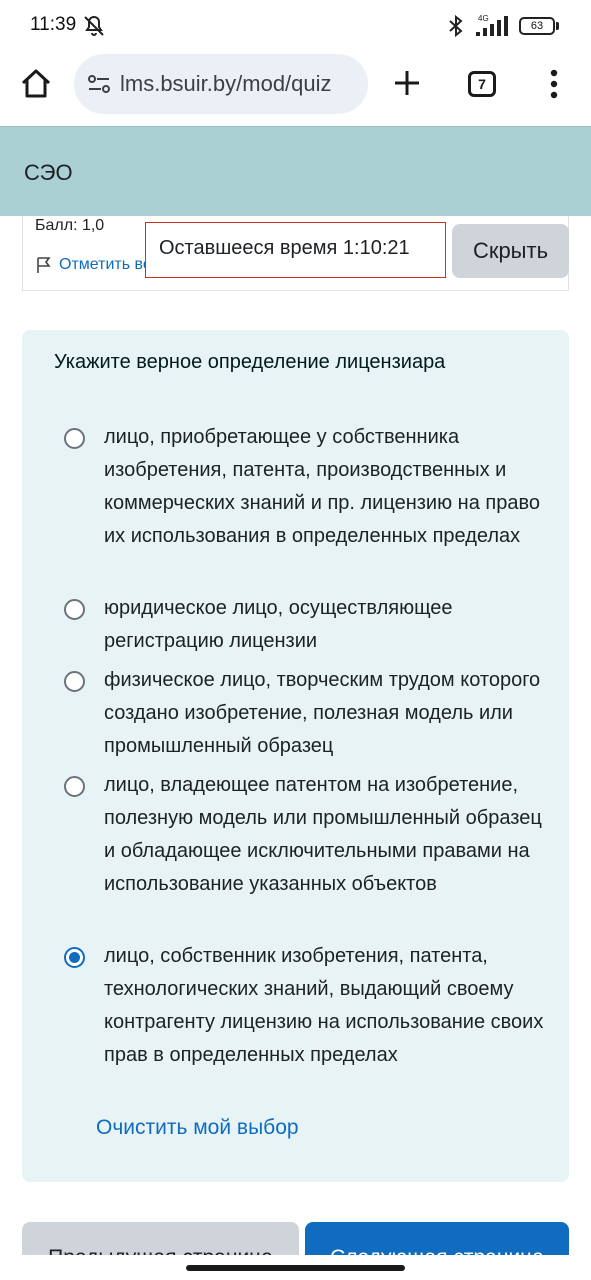 This screenshot has height=1280, width=591. Describe the element at coordinates (94, 25) in the screenshot. I see `notifications-muted-icon` at that location.